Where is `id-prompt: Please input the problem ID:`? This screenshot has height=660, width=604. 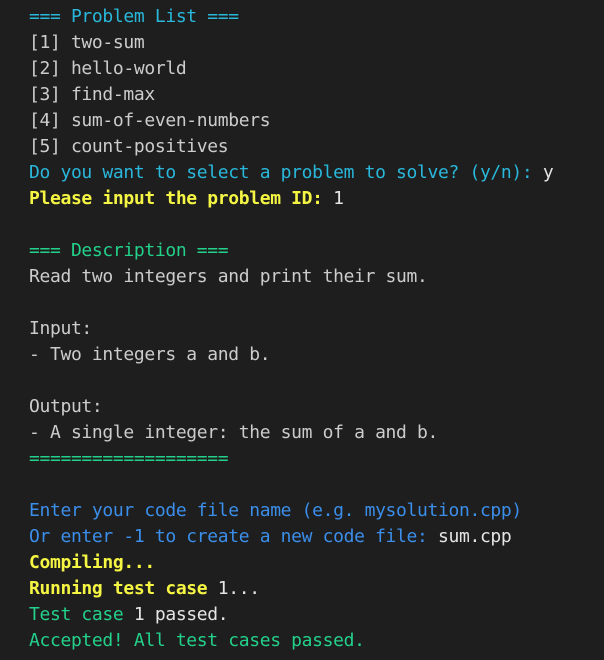
id-prompt: Please input the problem ID: is located at coordinates (181, 198).